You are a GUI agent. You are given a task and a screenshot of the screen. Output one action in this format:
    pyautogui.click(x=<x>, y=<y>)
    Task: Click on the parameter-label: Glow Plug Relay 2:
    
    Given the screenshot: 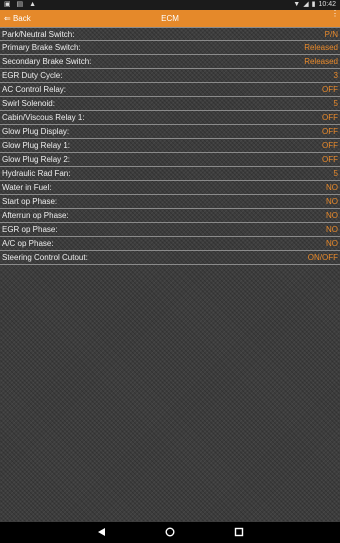 What is the action you would take?
    pyautogui.click(x=36, y=159)
    